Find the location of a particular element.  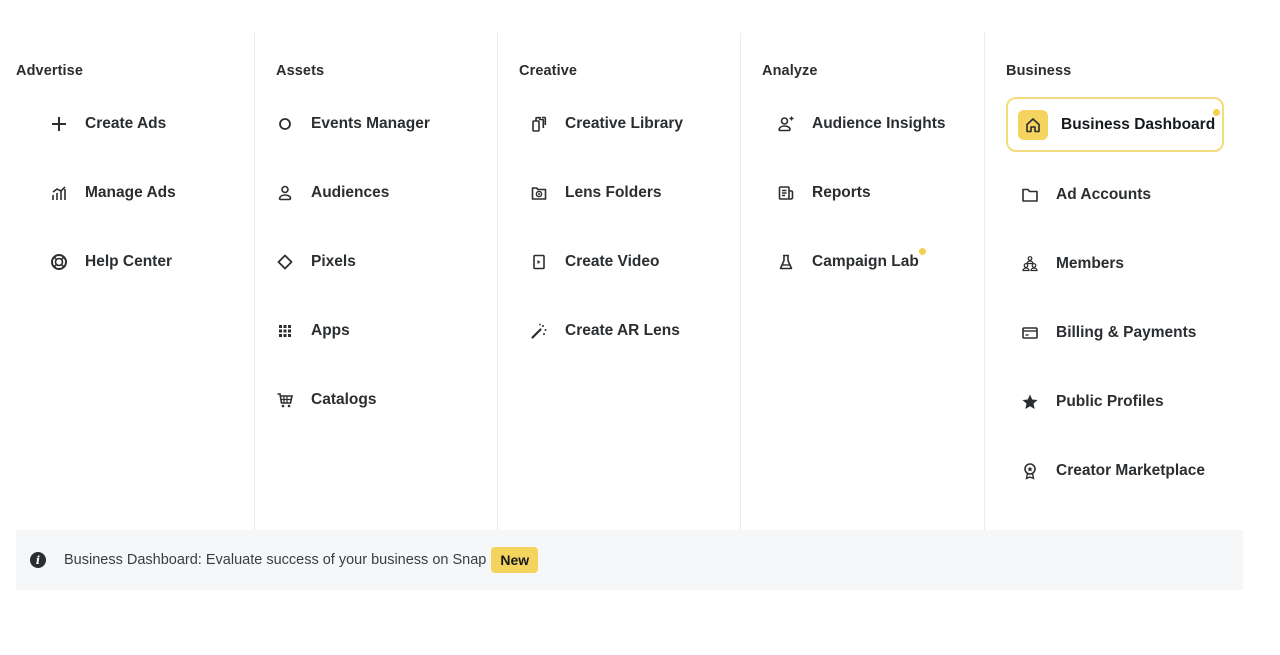

person-icon is located at coordinates (285, 193).